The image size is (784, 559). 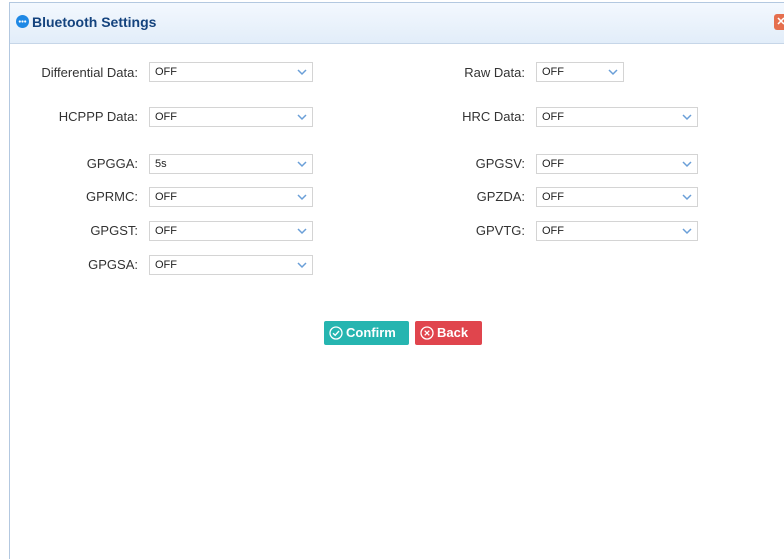 What do you see at coordinates (166, 72) in the screenshot?
I see `differential-data-value: OFF` at bounding box center [166, 72].